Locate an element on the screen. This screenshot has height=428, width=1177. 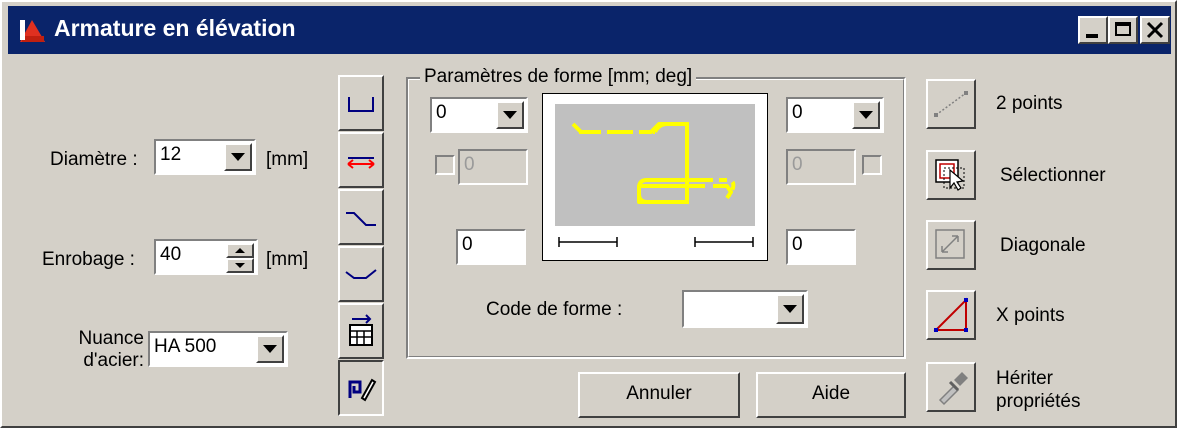
diametre-combo: 12 is located at coordinates (205, 157).